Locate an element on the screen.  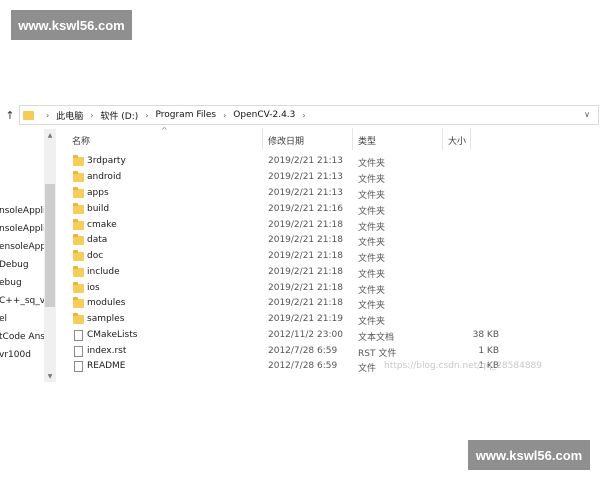
file-row: 3rdparty 2019/2/21 21:13 文件夹 is located at coordinates (290, 162).